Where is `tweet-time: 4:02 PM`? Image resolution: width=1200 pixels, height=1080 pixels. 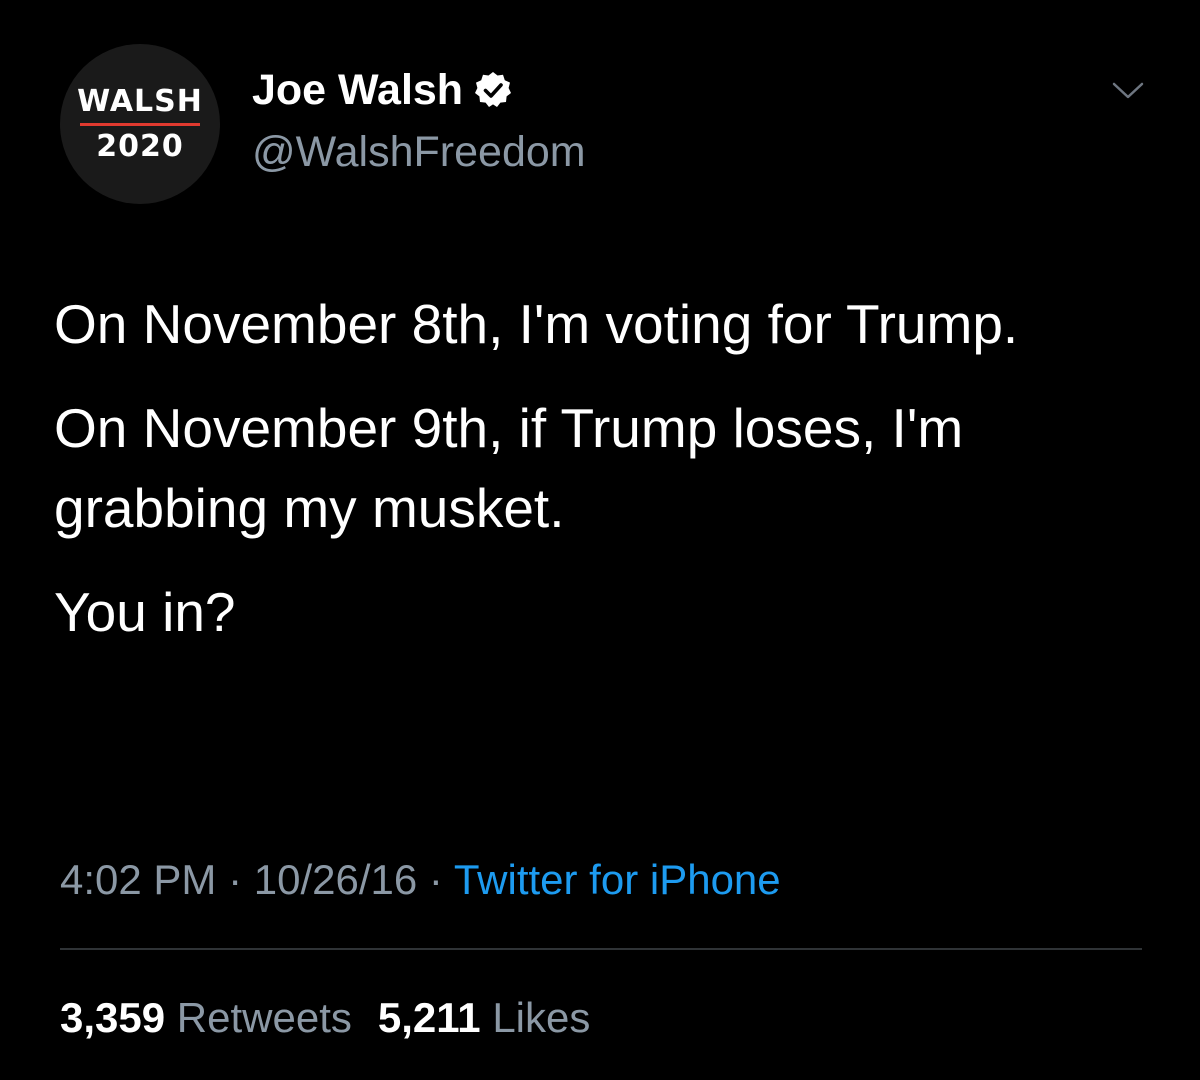 tweet-time: 4:02 PM is located at coordinates (138, 879).